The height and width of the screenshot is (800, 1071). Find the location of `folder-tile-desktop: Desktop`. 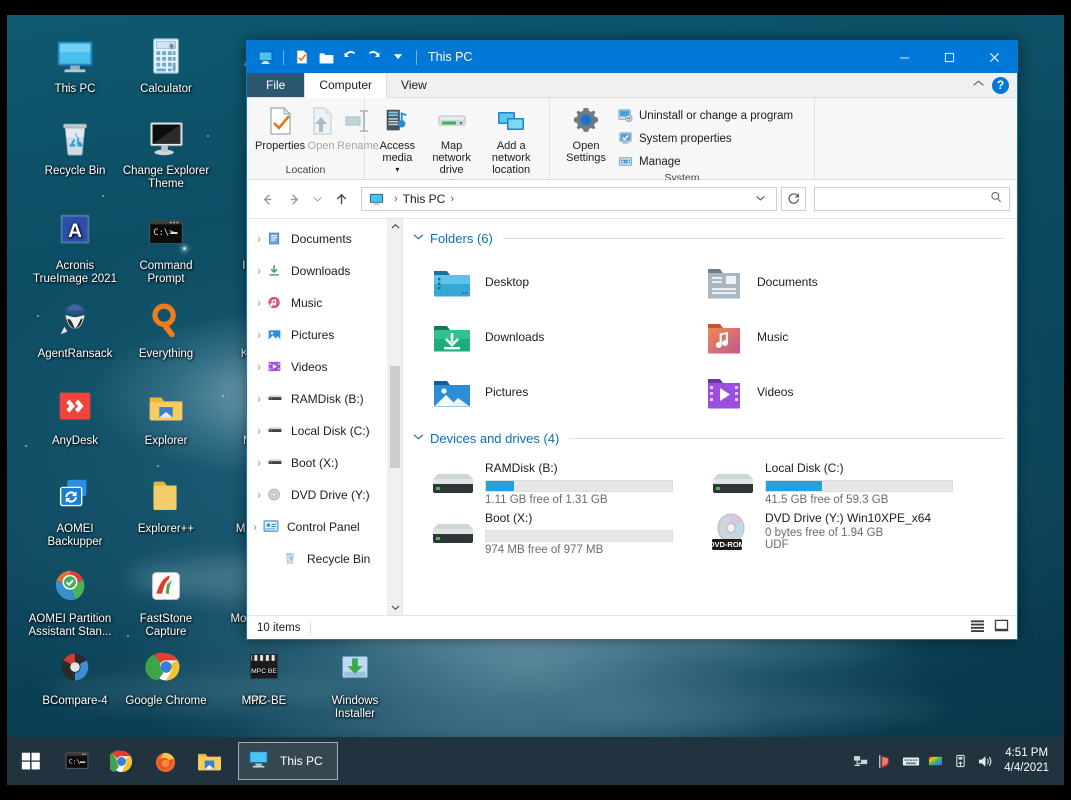

folder-tile-desktop: Desktop is located at coordinates (567, 281).